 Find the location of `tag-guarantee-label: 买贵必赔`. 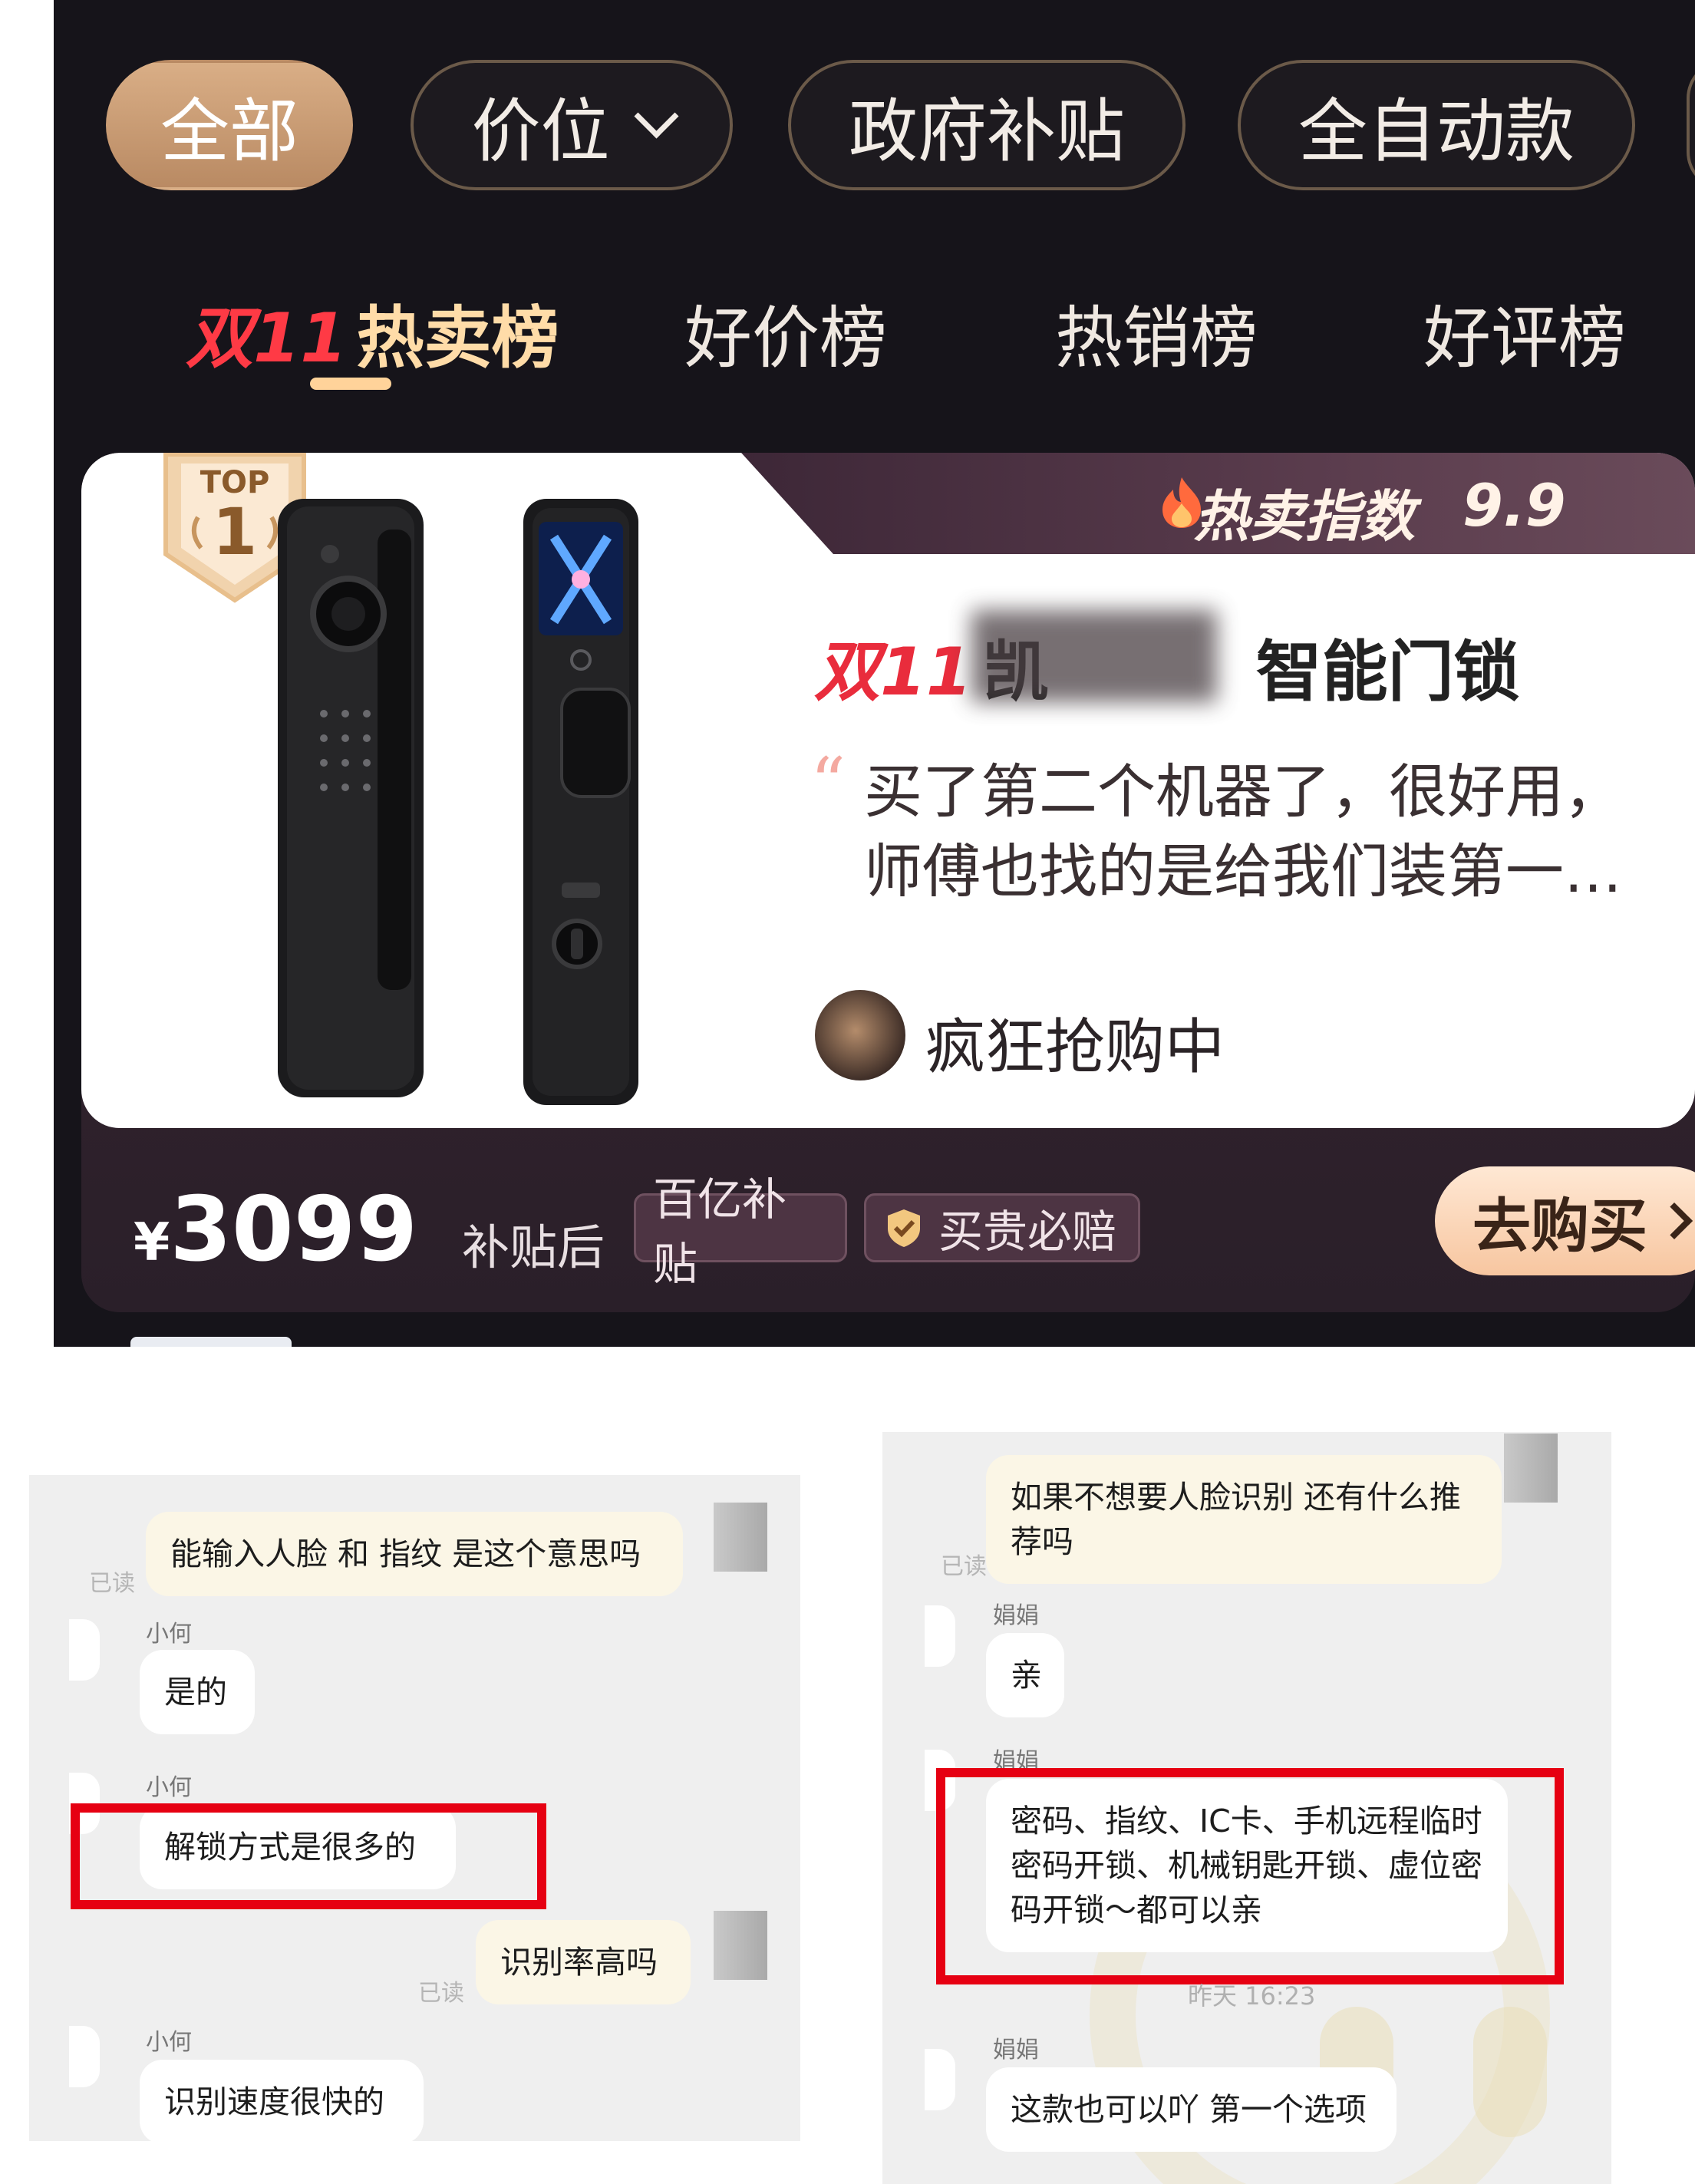

tag-guarantee-label: 买贵必赔 is located at coordinates (1027, 1232).